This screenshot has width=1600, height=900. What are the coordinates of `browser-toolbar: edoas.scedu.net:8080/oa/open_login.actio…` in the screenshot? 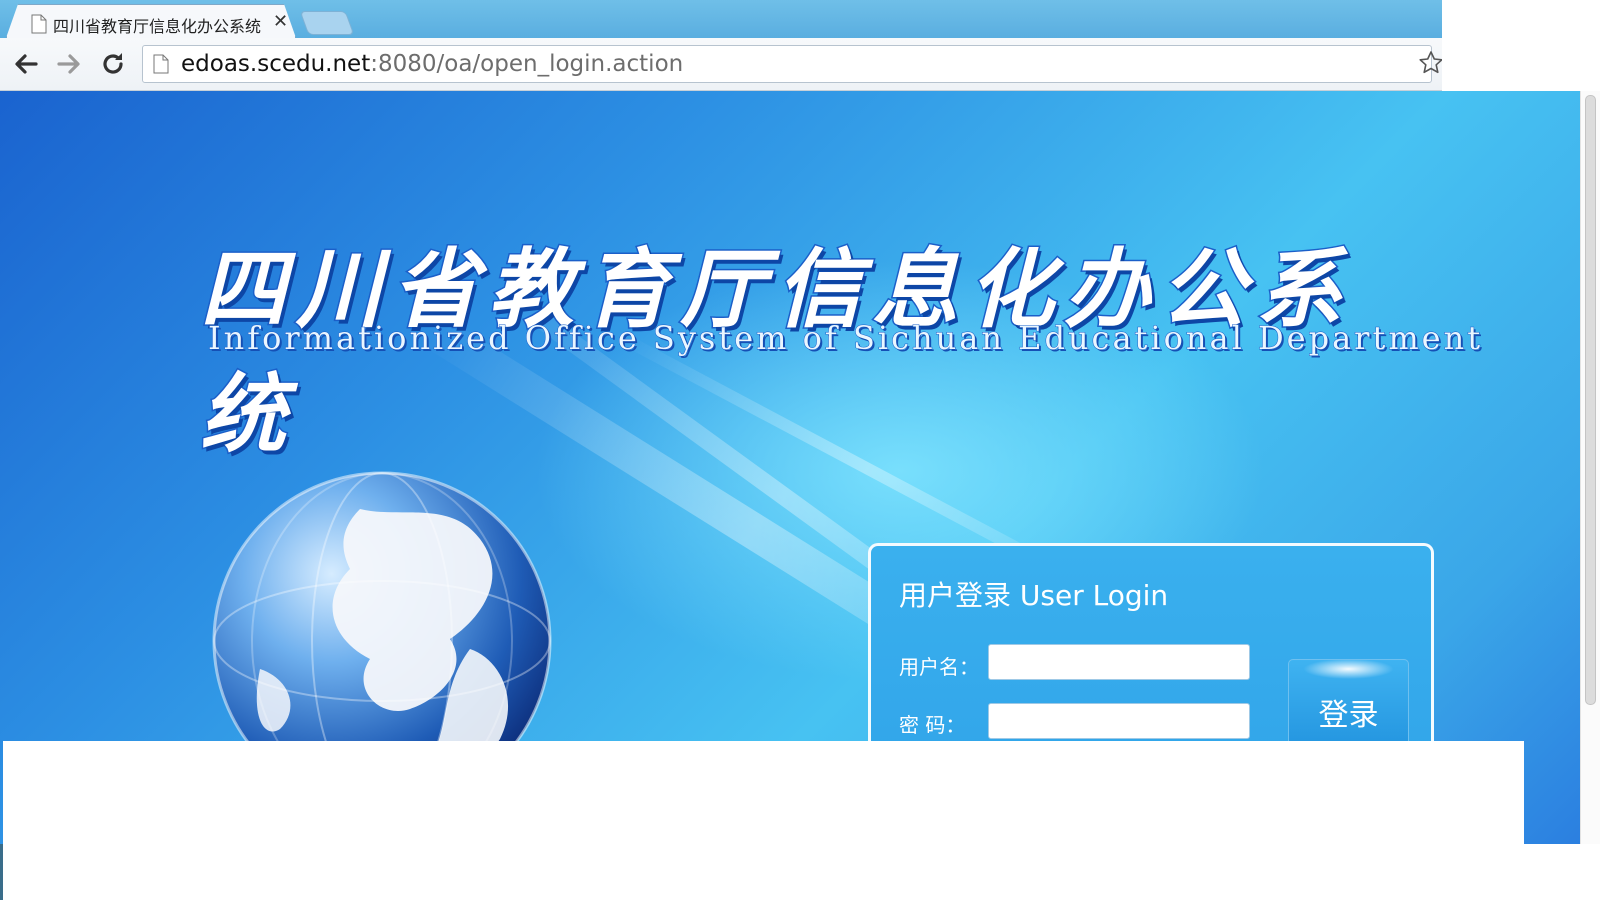 It's located at (721, 64).